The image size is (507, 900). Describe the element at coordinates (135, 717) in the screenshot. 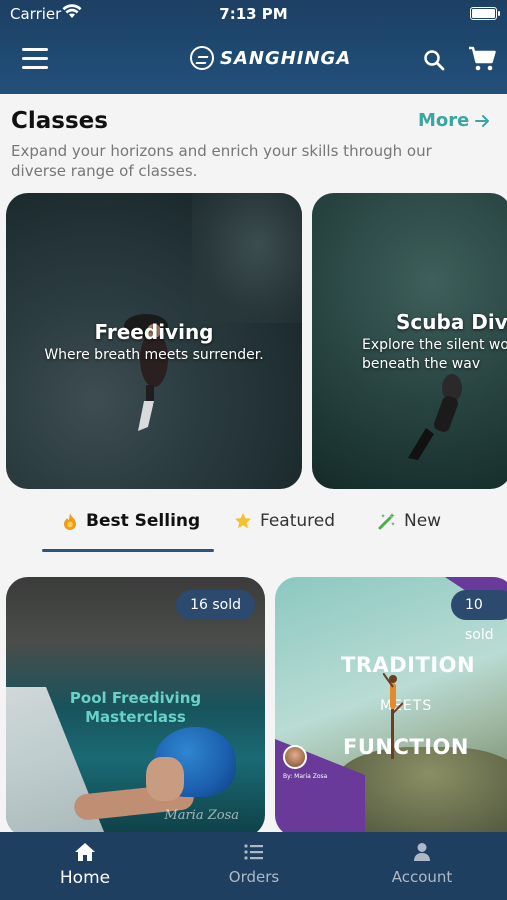

I see `product-title-line2: Masterclass` at that location.